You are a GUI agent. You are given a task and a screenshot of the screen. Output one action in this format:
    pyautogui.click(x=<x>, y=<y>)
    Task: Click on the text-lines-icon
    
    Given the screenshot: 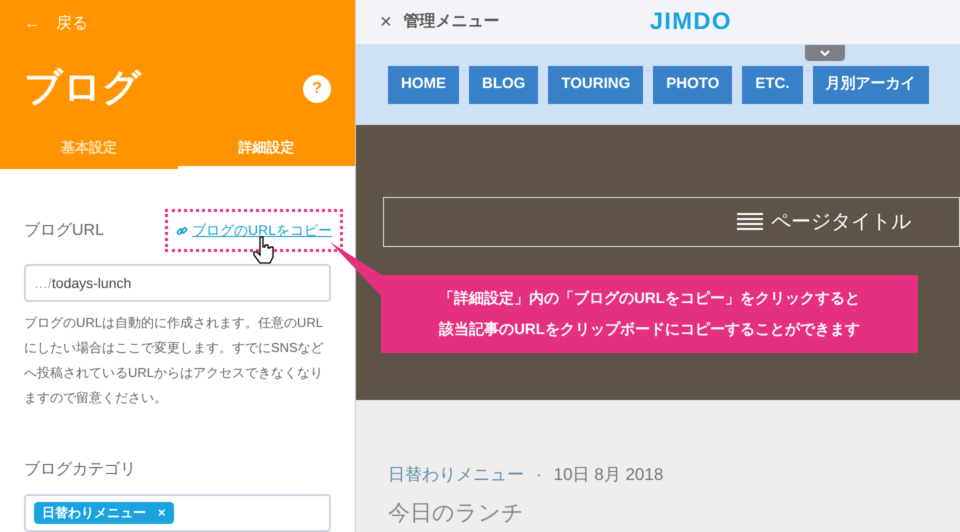 What is the action you would take?
    pyautogui.click(x=750, y=222)
    